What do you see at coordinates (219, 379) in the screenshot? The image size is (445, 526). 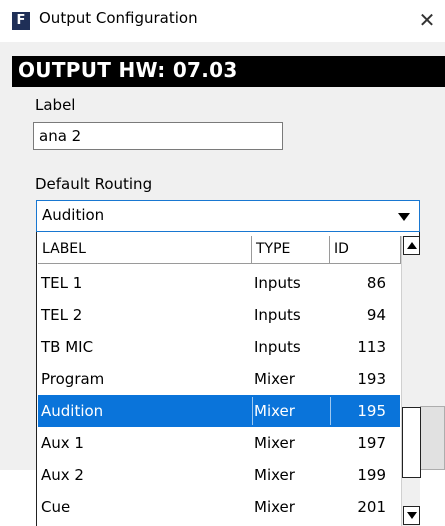 I see `list-item: Program Mixer 193` at bounding box center [219, 379].